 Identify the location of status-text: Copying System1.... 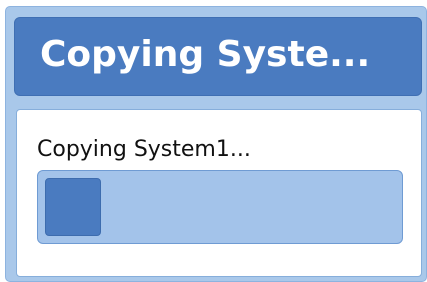
(144, 149).